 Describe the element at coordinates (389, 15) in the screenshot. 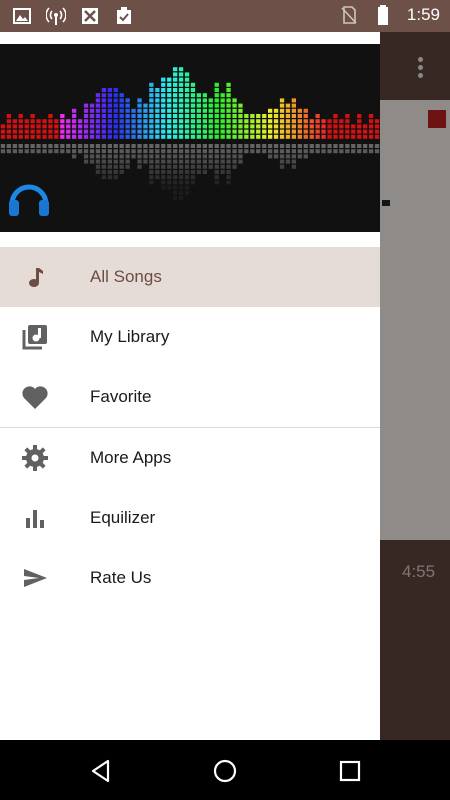

I see `system-status: 1:59` at that location.